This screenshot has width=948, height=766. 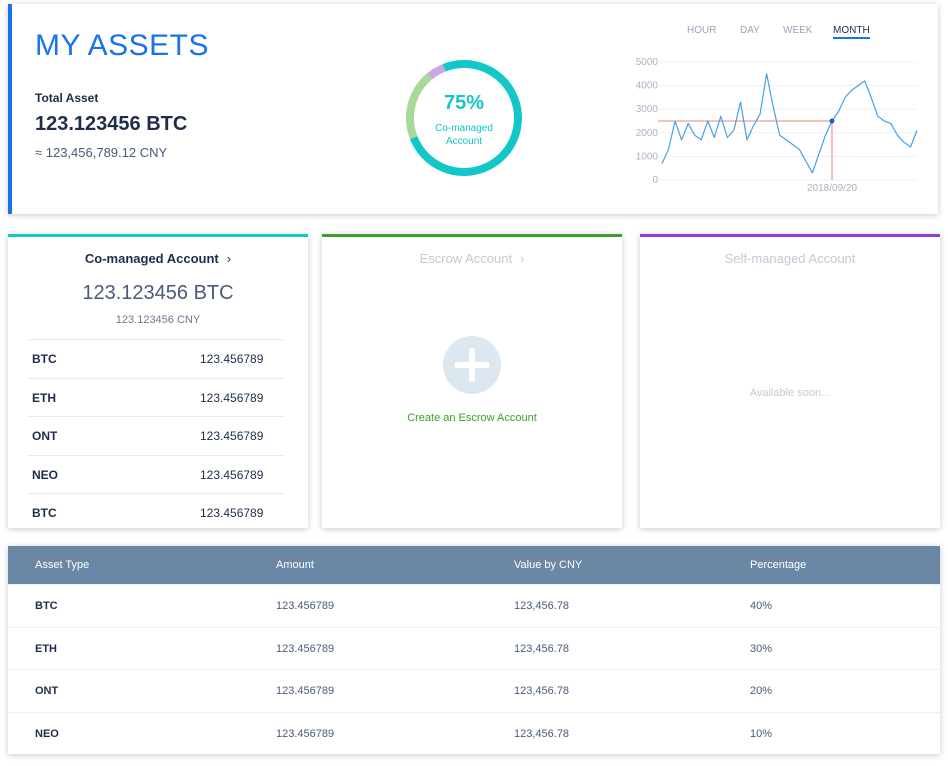 I want to click on co-managed-balance-cny: 123.123456 CNY, so click(x=158, y=320).